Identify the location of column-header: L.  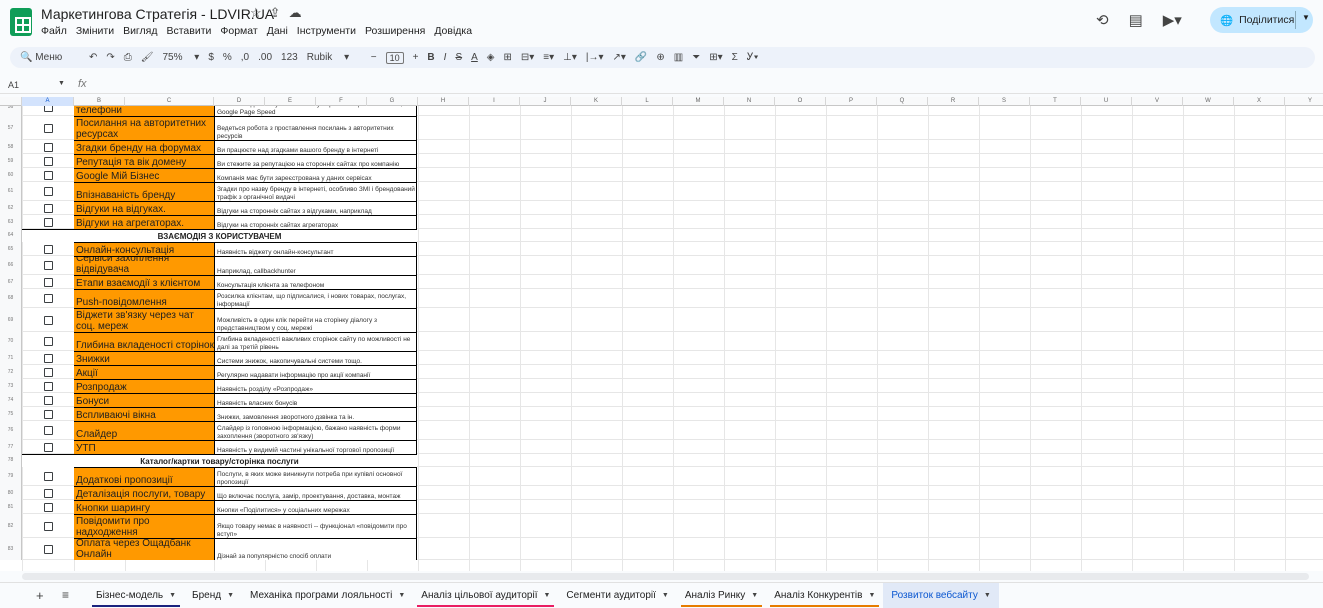
(647, 101).